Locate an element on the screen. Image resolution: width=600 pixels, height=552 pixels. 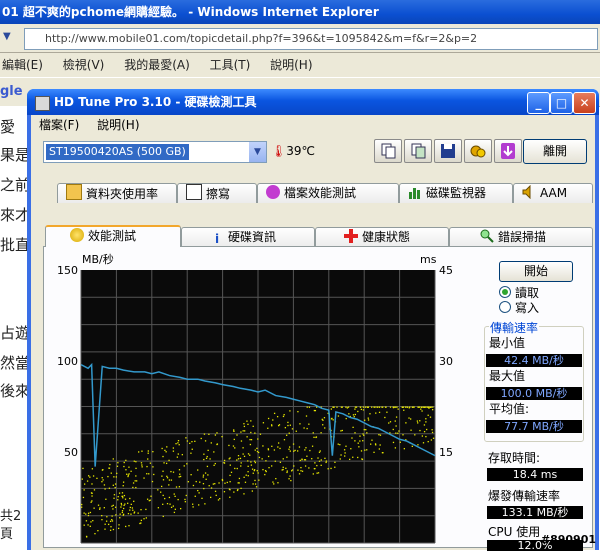
close-button: ✕ is located at coordinates (584, 103).